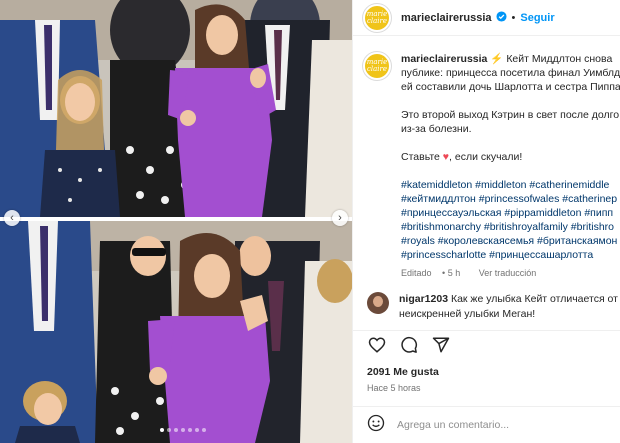  I want to click on carousel-next-button: ›, so click(340, 218).